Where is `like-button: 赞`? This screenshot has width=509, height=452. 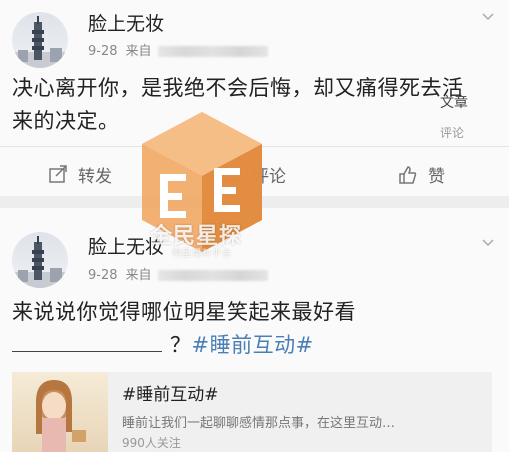
like-button: 赞 is located at coordinates (421, 174).